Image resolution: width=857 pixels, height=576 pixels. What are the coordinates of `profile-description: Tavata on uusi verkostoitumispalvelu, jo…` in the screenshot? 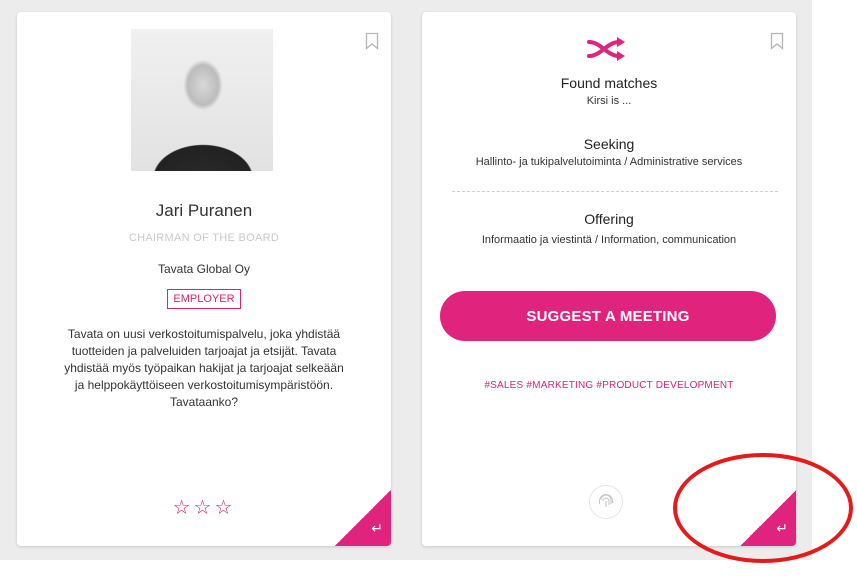 It's located at (204, 368).